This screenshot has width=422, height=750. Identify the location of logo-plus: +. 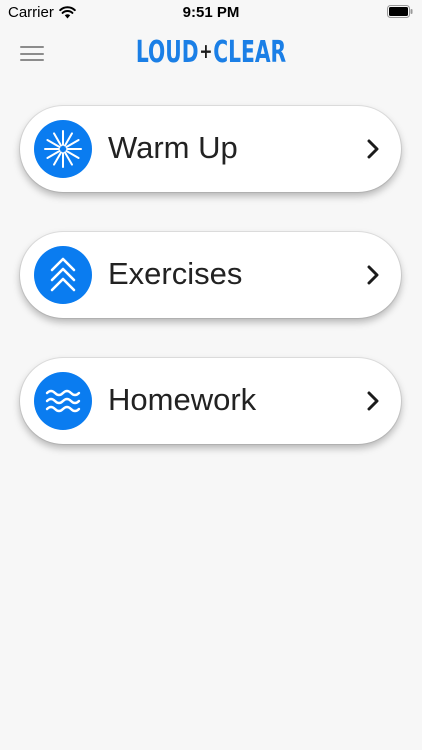
(206, 51).